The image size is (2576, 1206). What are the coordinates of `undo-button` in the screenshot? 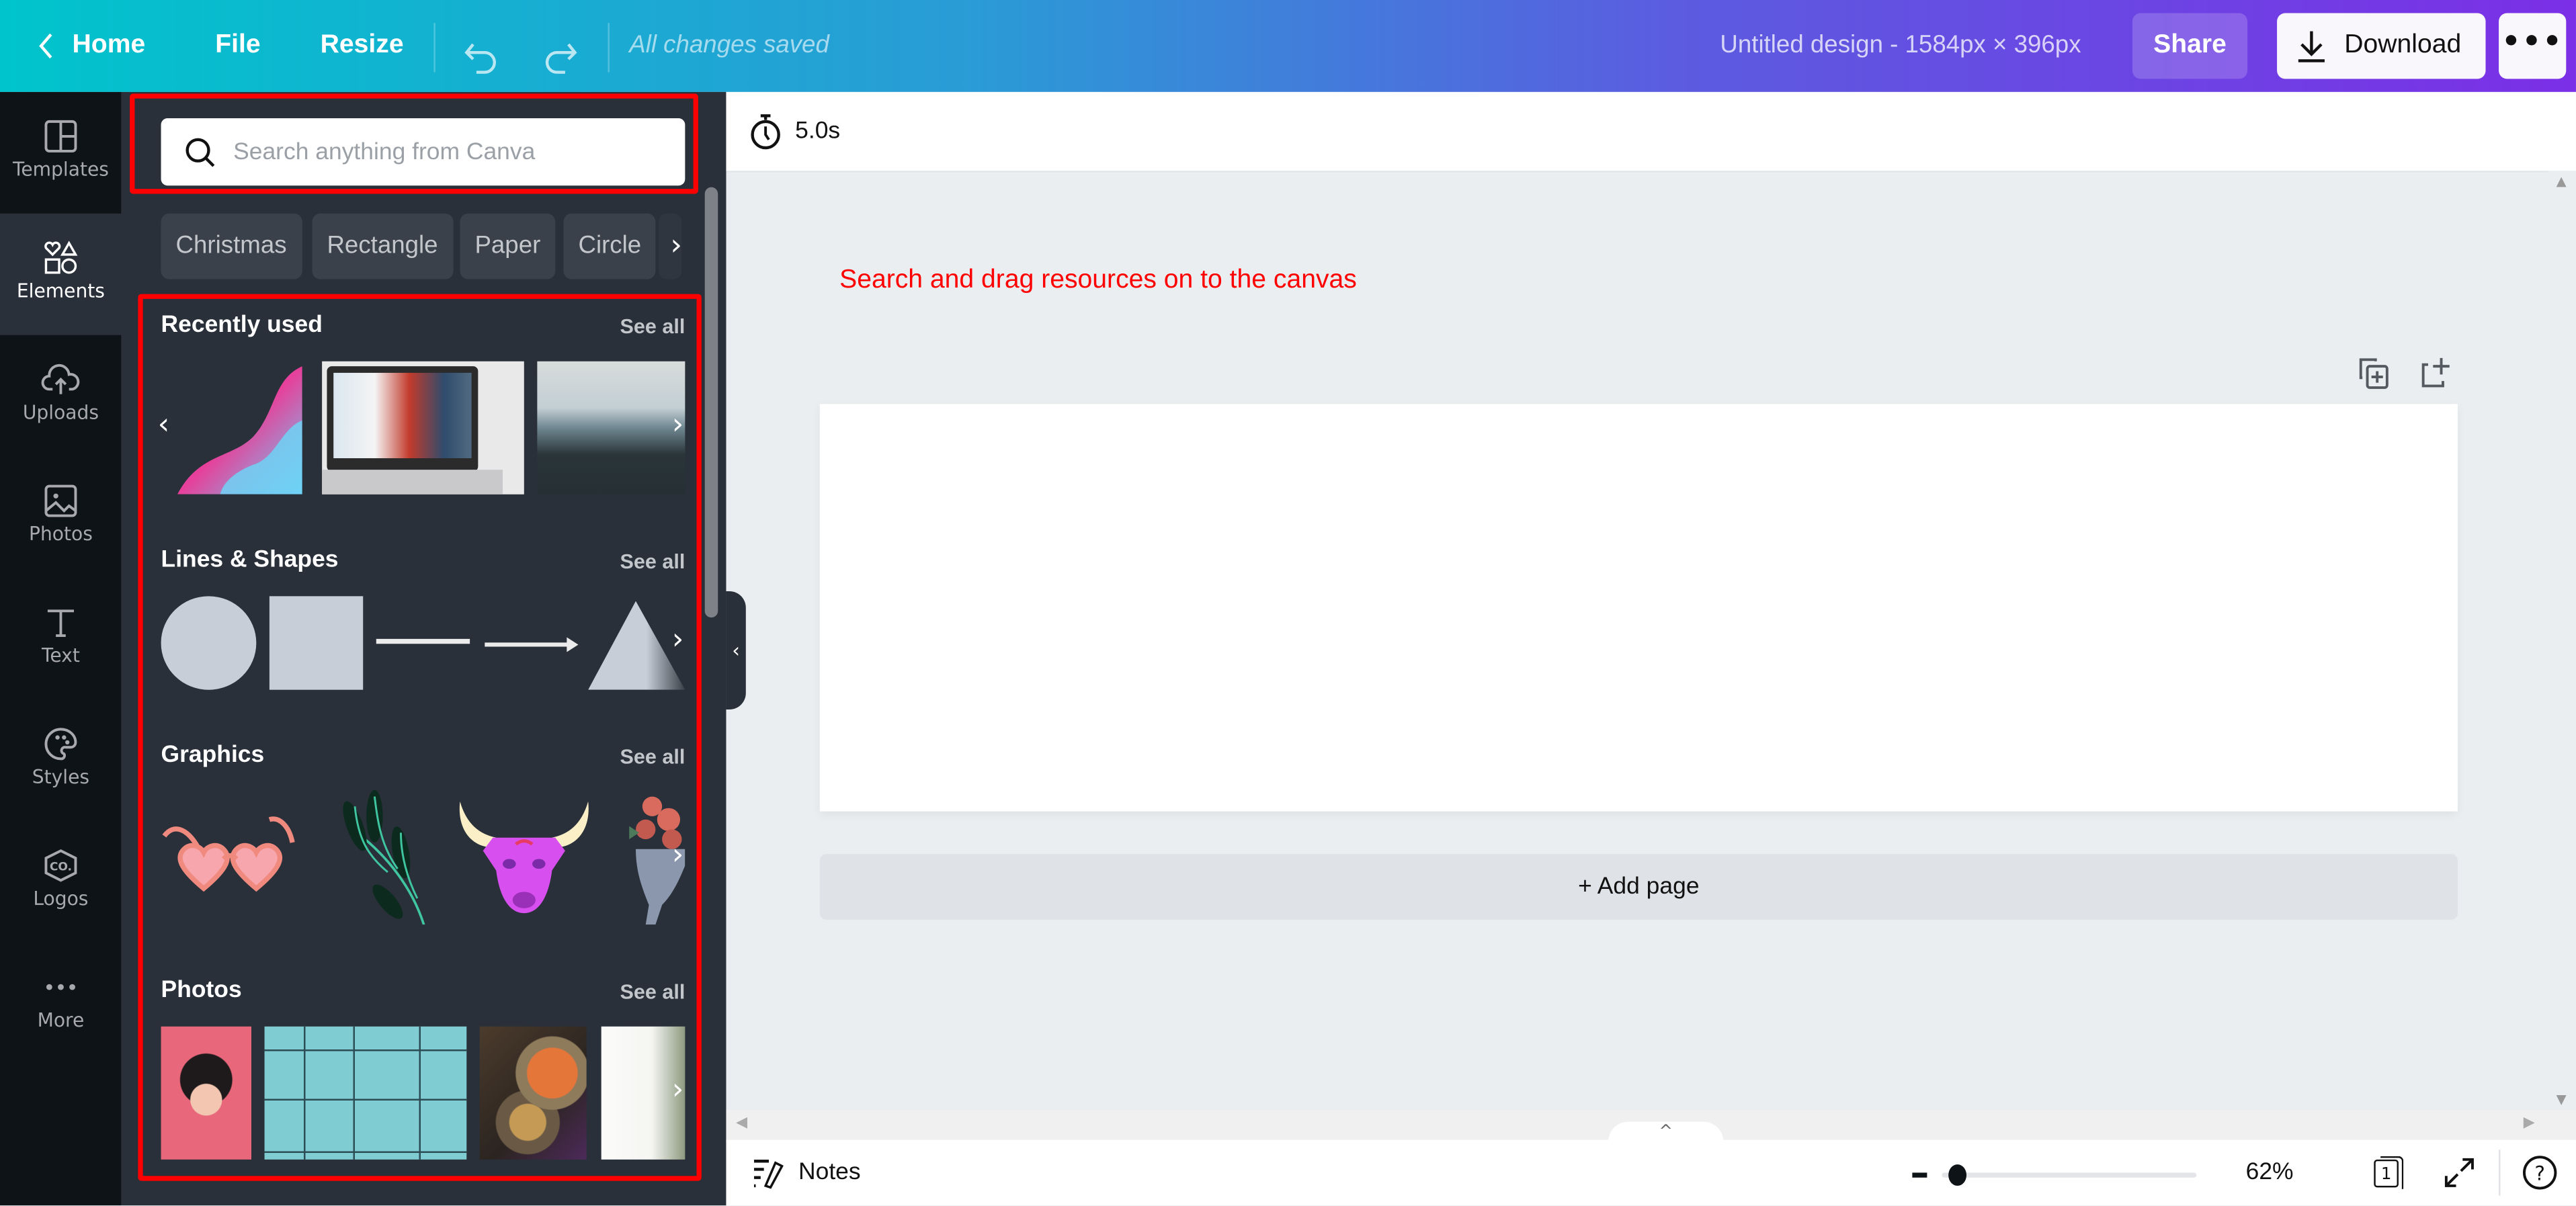 It's located at (481, 50).